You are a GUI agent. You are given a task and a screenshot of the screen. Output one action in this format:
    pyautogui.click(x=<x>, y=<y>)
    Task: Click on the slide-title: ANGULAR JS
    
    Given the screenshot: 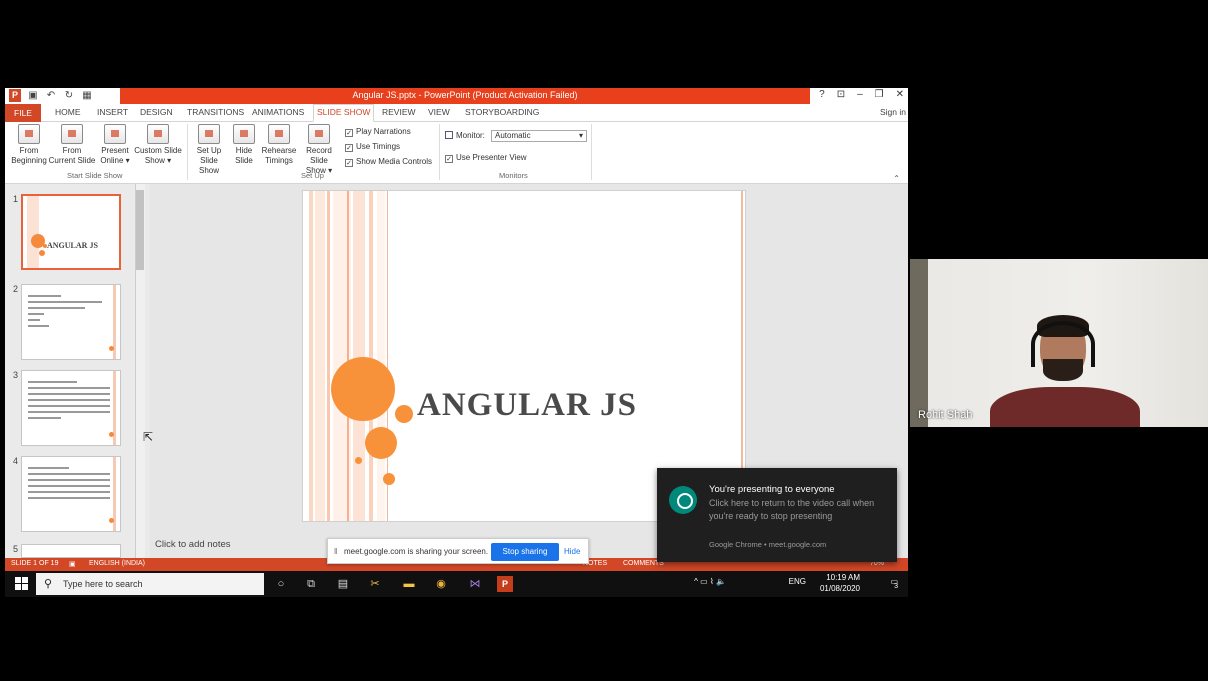 What is the action you would take?
    pyautogui.click(x=527, y=405)
    